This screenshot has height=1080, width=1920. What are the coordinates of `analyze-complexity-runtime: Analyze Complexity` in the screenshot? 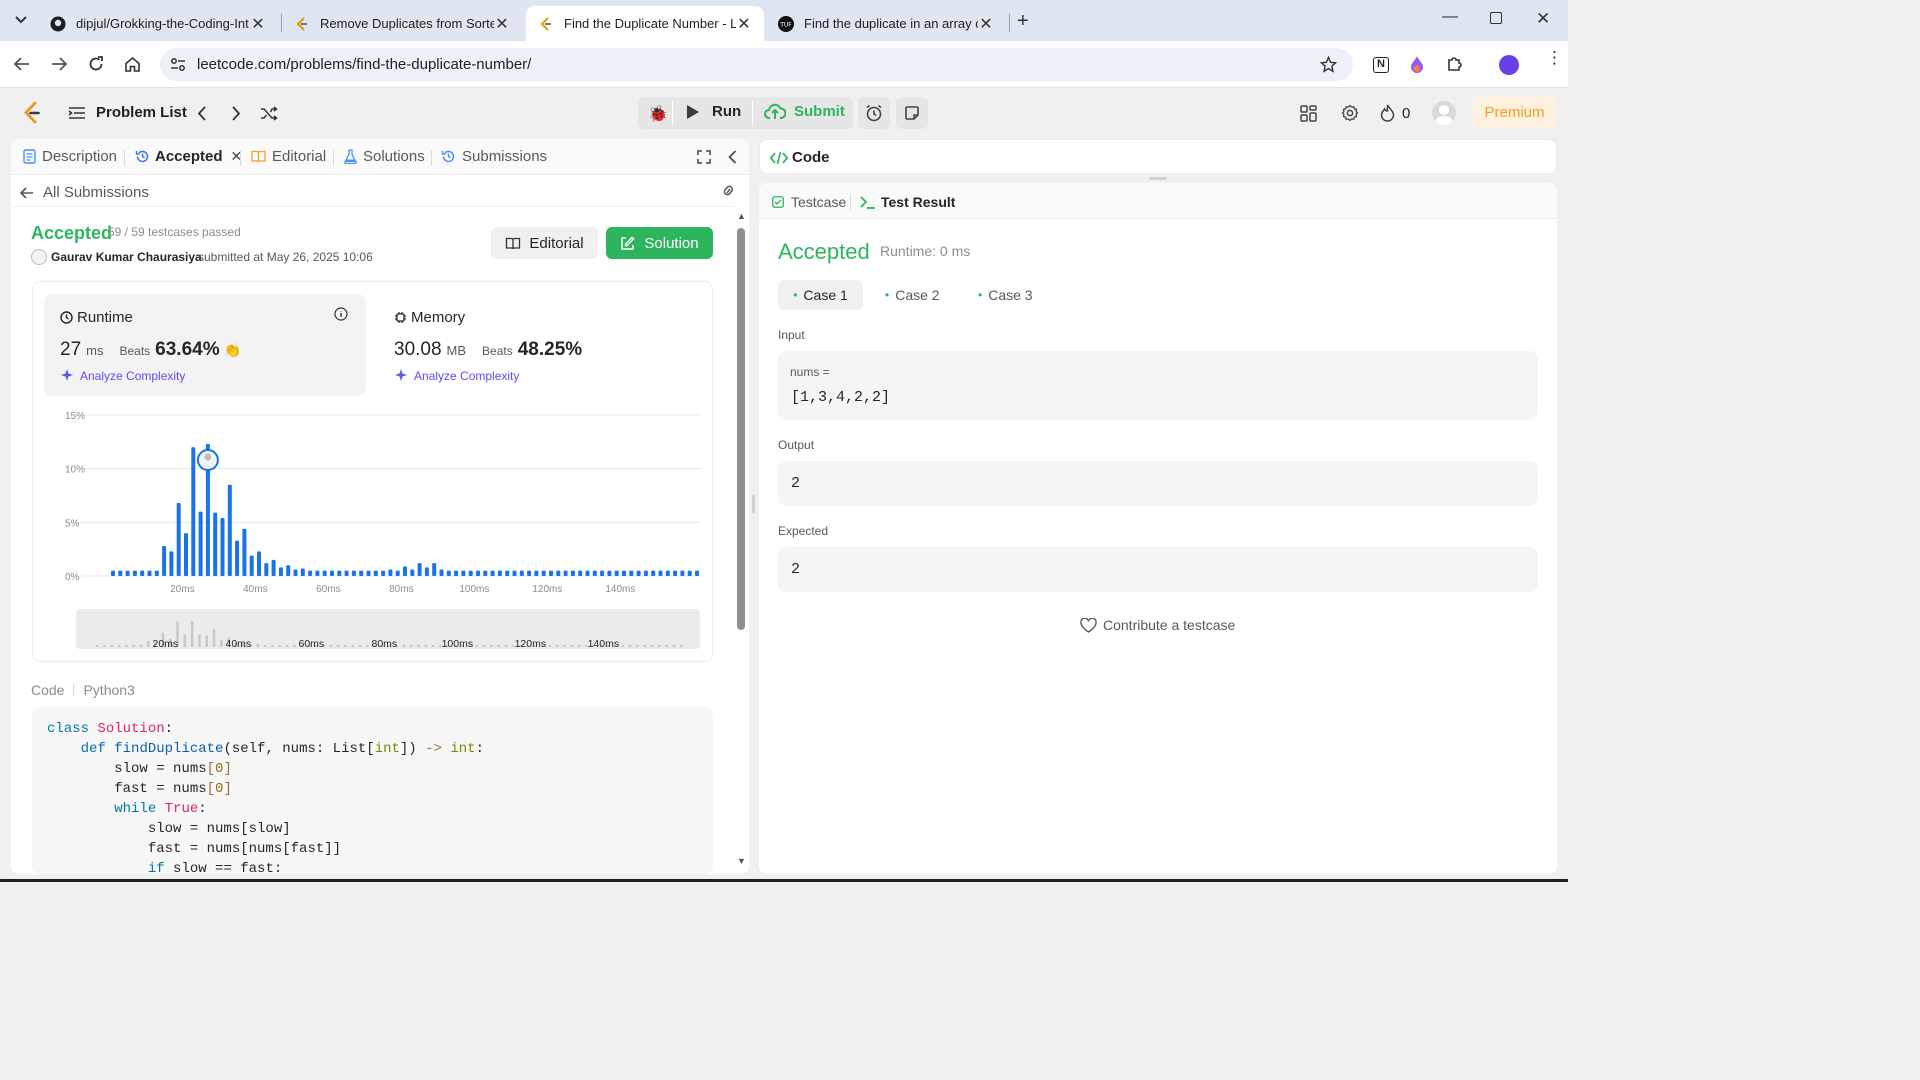 It's located at (122, 375).